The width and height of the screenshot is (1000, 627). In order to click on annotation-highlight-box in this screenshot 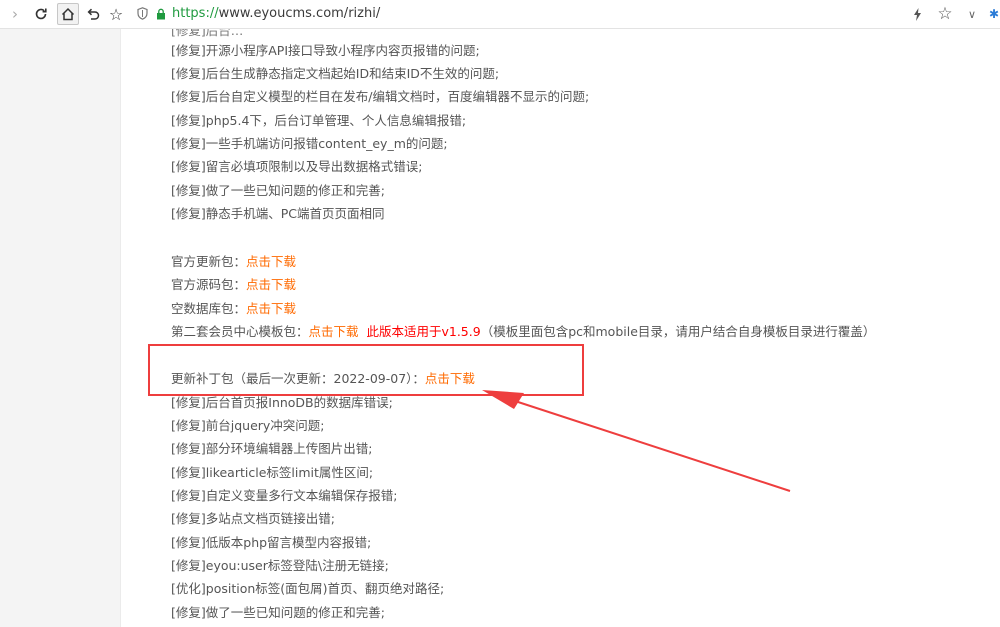, I will do `click(366, 370)`.